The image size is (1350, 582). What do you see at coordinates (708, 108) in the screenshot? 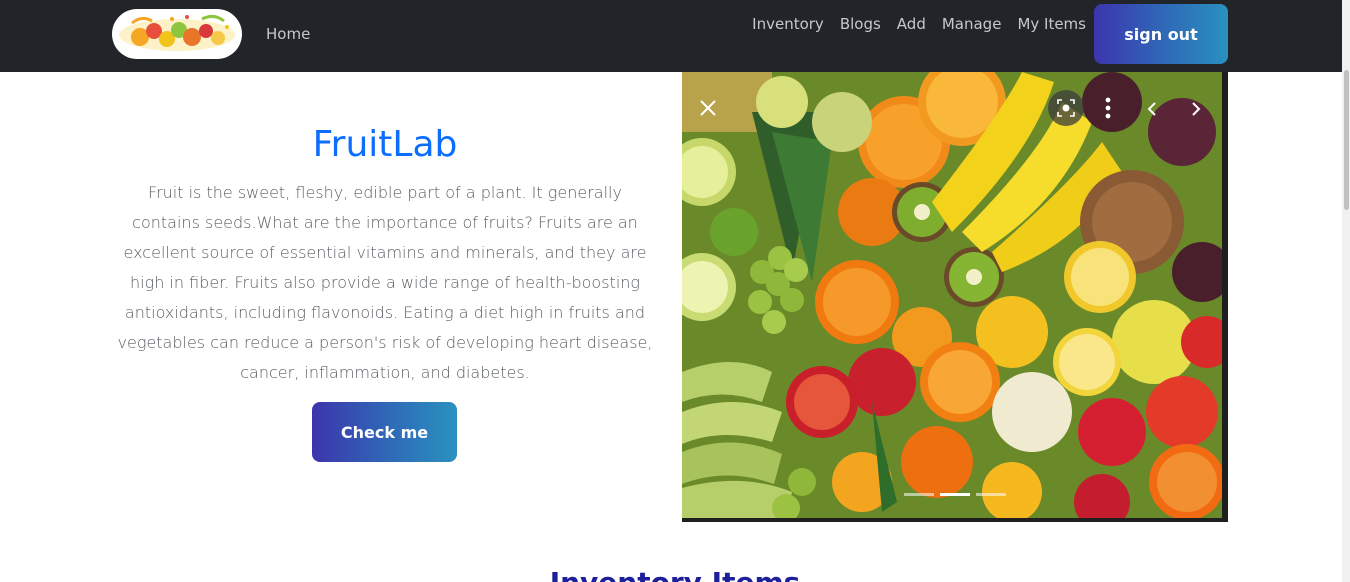
I see `close-icon` at bounding box center [708, 108].